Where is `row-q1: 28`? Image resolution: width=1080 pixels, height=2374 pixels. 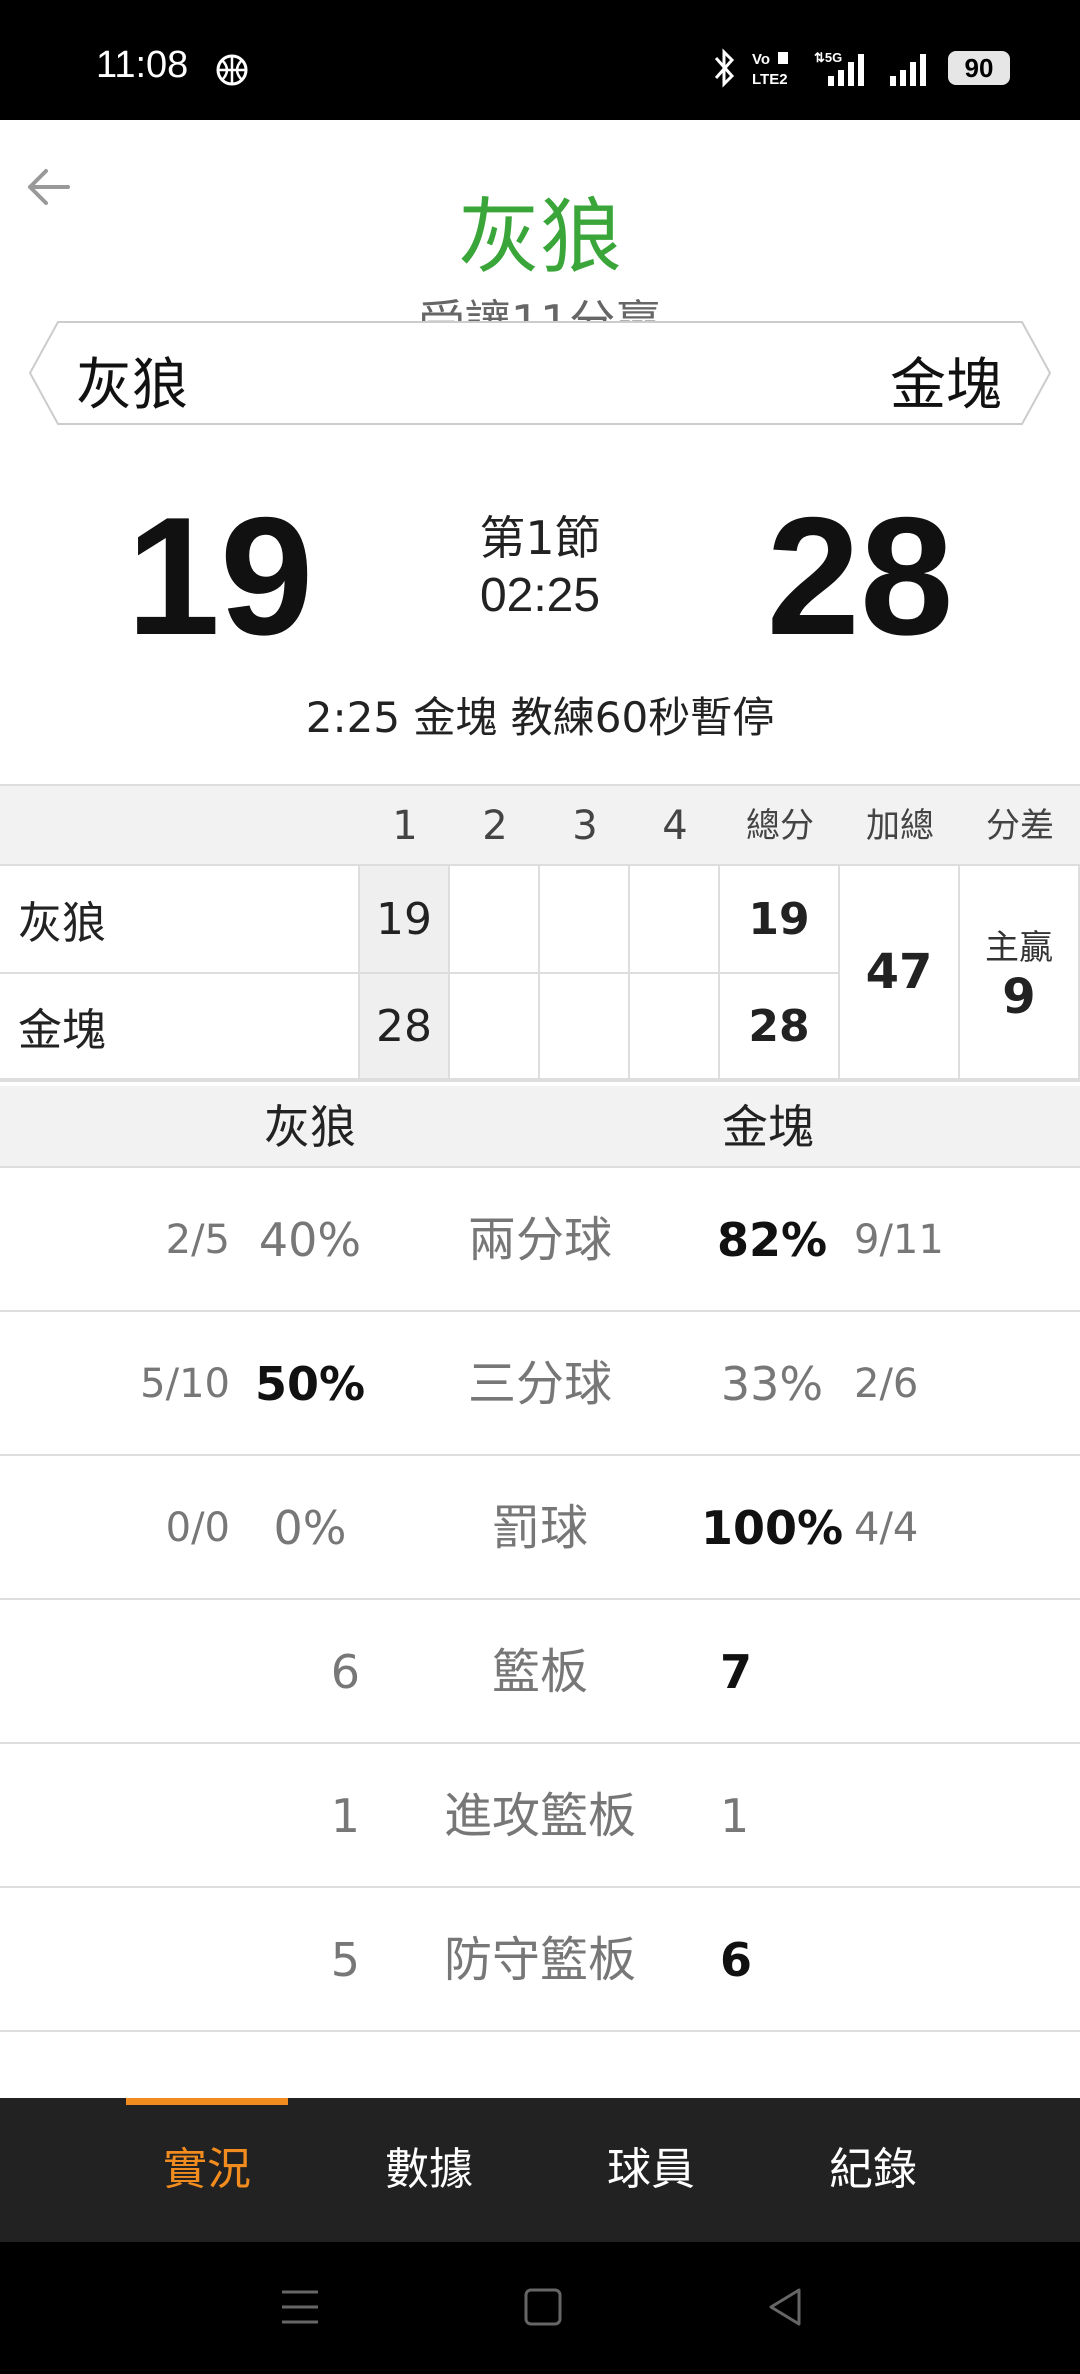
row-q1: 28 is located at coordinates (405, 1027).